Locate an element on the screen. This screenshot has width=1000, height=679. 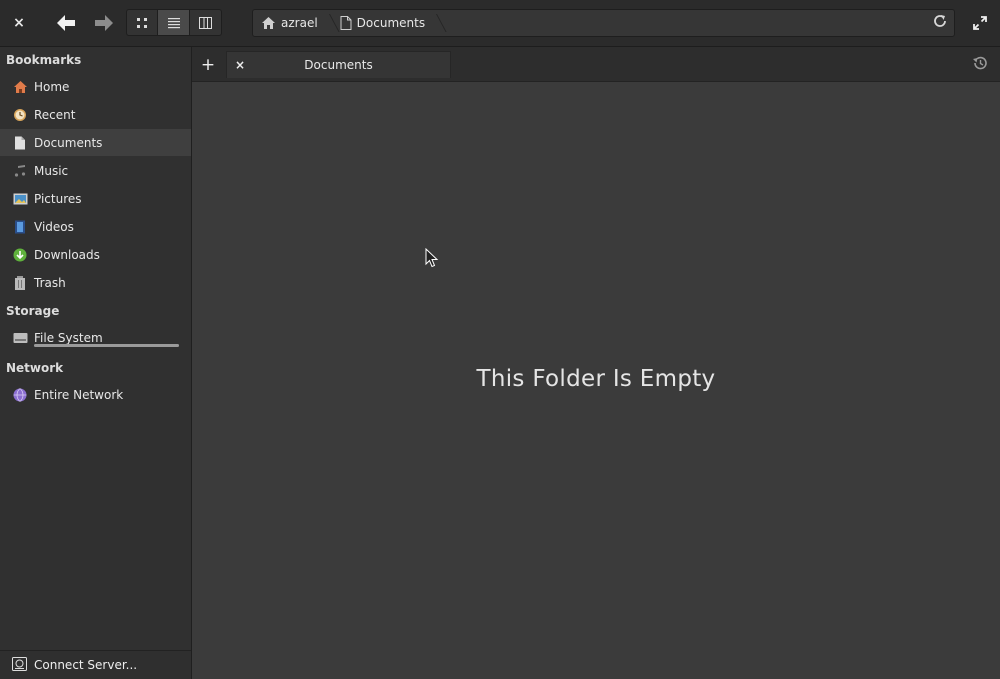
arrow-left-icon is located at coordinates (66, 23).